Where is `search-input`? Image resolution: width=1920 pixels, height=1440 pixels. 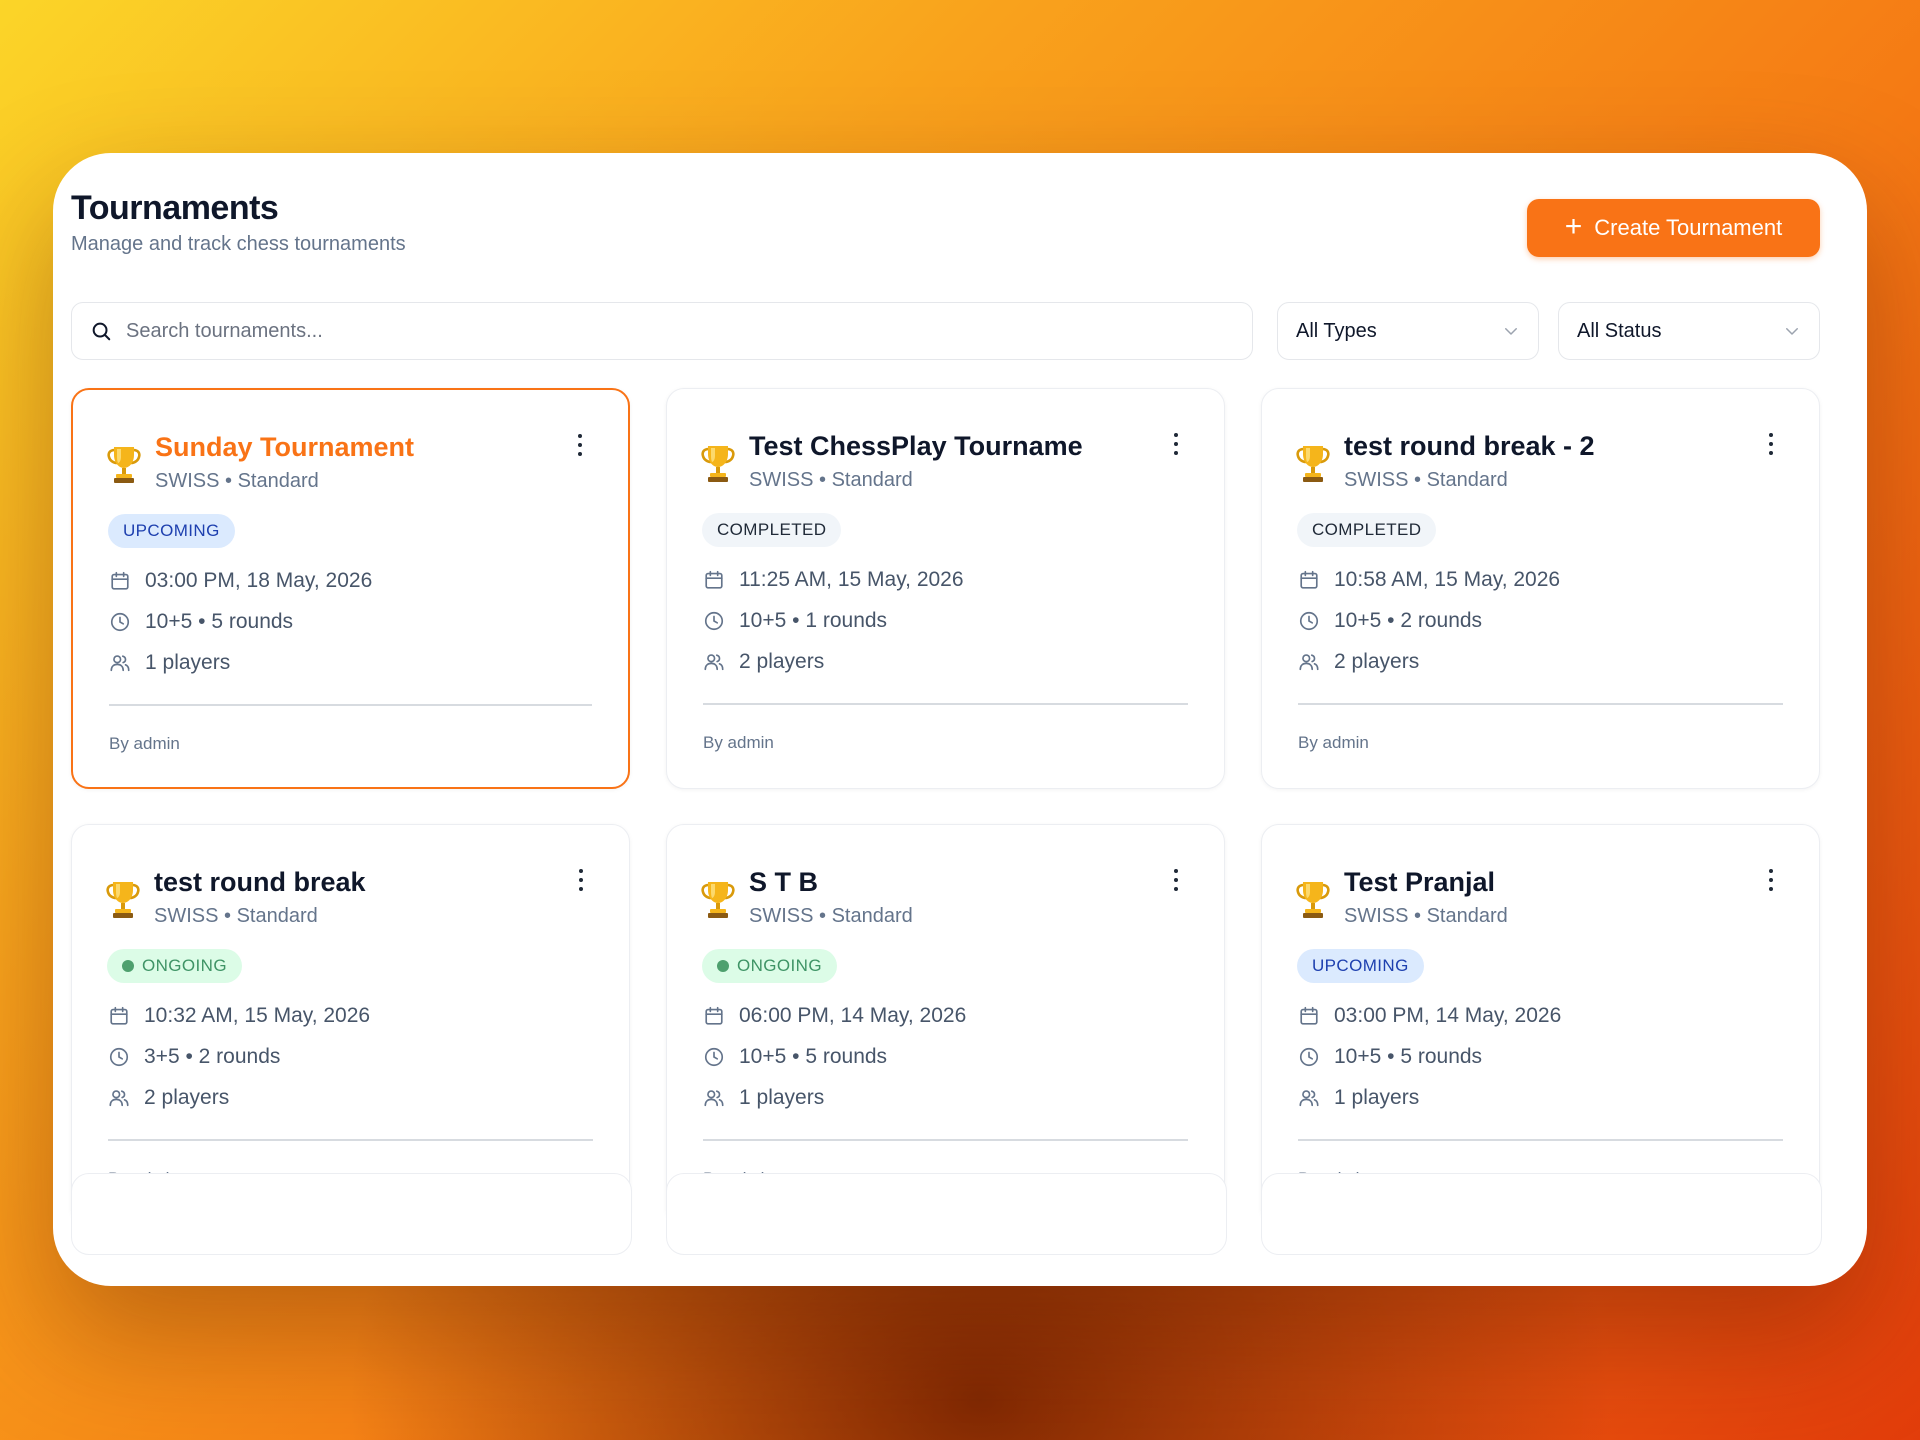 search-input is located at coordinates (626, 331).